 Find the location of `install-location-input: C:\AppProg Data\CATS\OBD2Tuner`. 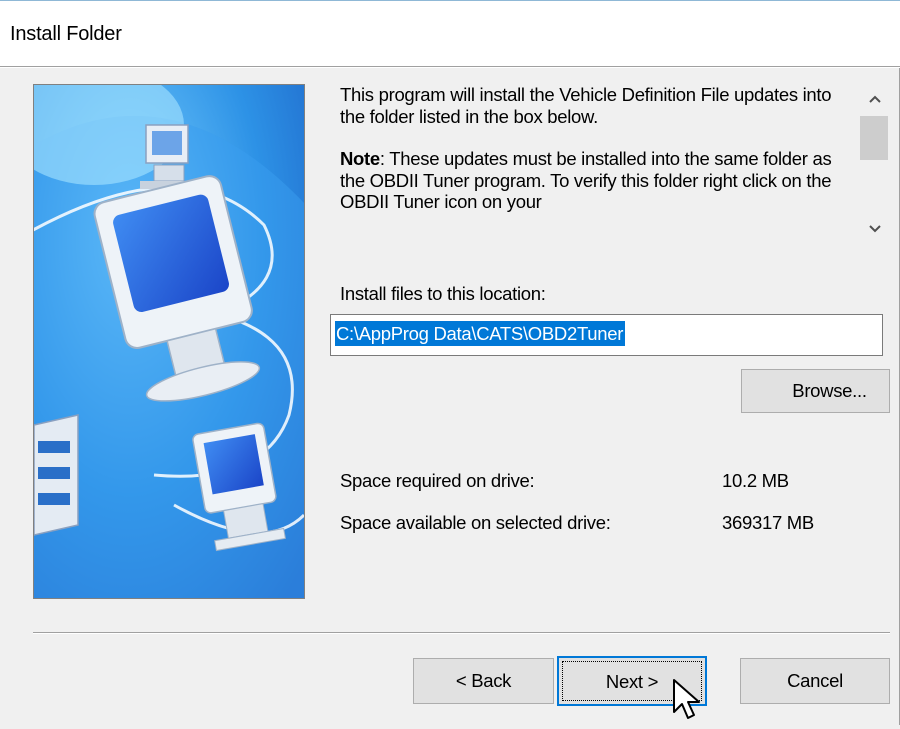

install-location-input: C:\AppProg Data\CATS\OBD2Tuner is located at coordinates (606, 335).